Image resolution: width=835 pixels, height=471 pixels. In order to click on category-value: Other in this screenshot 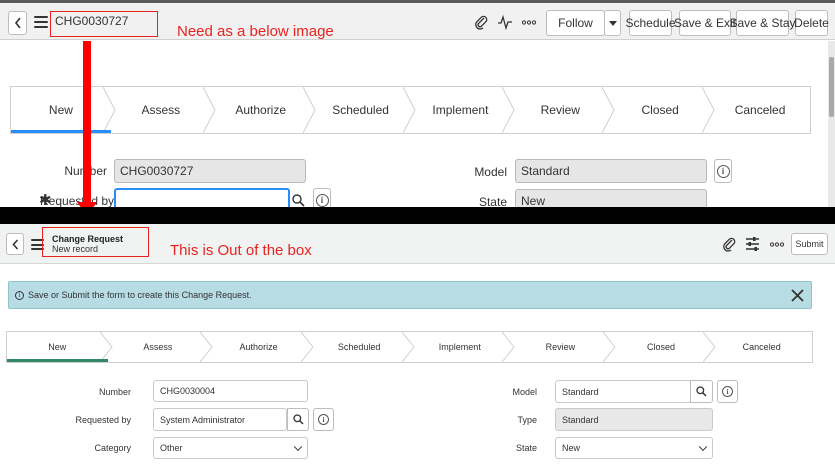, I will do `click(171, 448)`.